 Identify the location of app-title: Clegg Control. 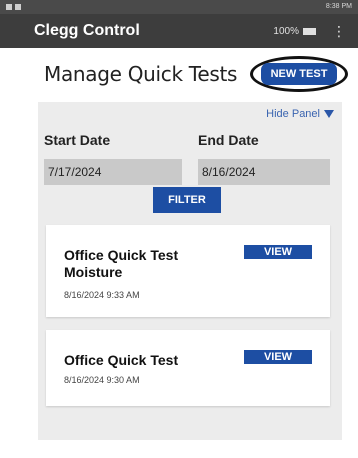
(87, 30).